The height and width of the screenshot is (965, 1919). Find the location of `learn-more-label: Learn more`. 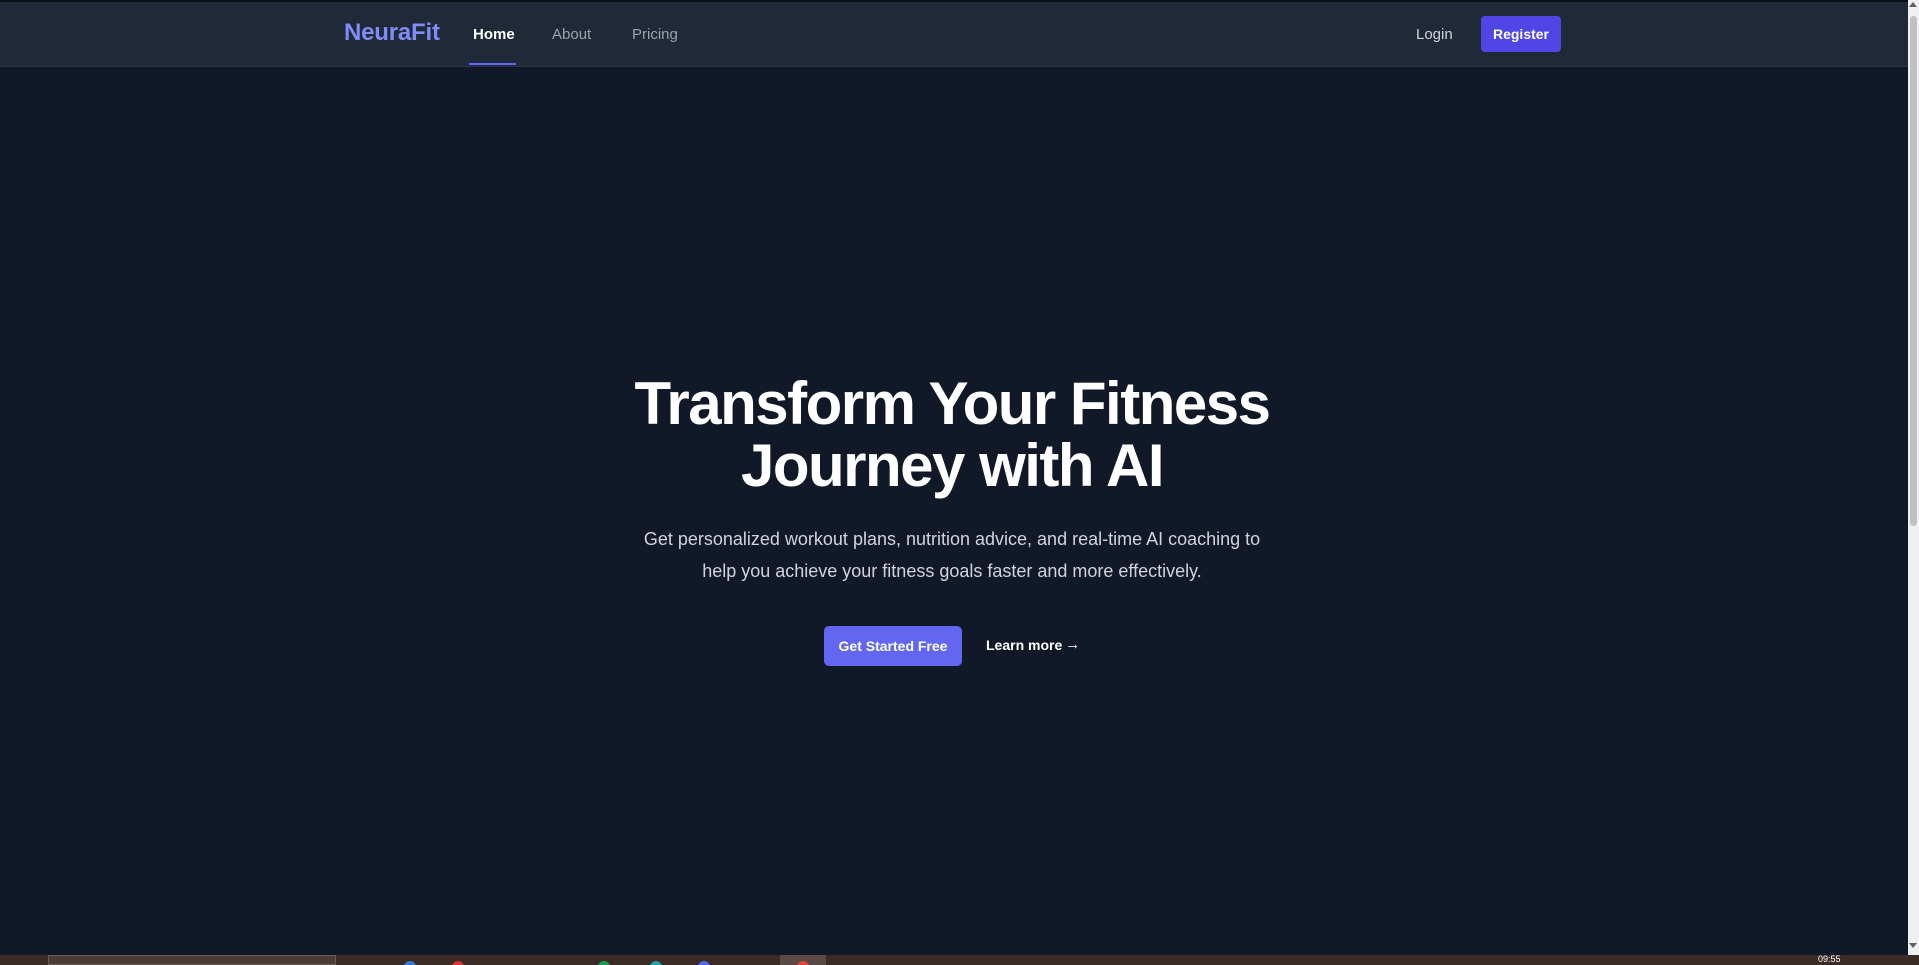

learn-more-label: Learn more is located at coordinates (1024, 644).